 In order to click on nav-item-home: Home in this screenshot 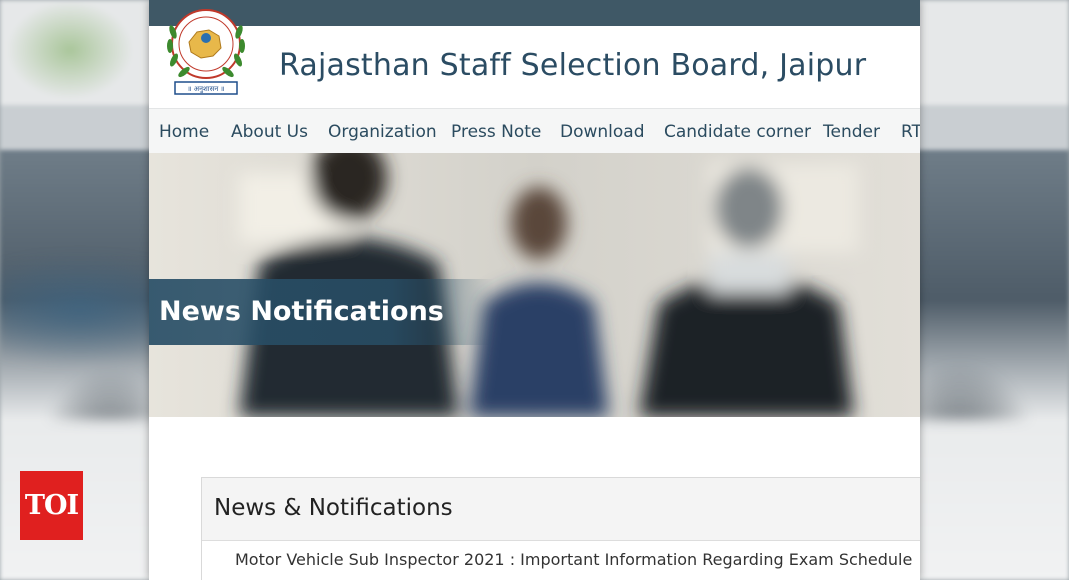, I will do `click(184, 132)`.